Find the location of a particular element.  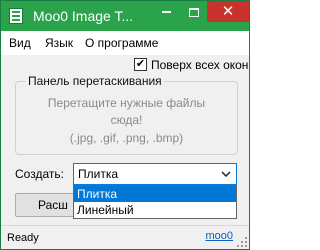

title-bar: Moo0 Image T... ✕ is located at coordinates (125, 16).